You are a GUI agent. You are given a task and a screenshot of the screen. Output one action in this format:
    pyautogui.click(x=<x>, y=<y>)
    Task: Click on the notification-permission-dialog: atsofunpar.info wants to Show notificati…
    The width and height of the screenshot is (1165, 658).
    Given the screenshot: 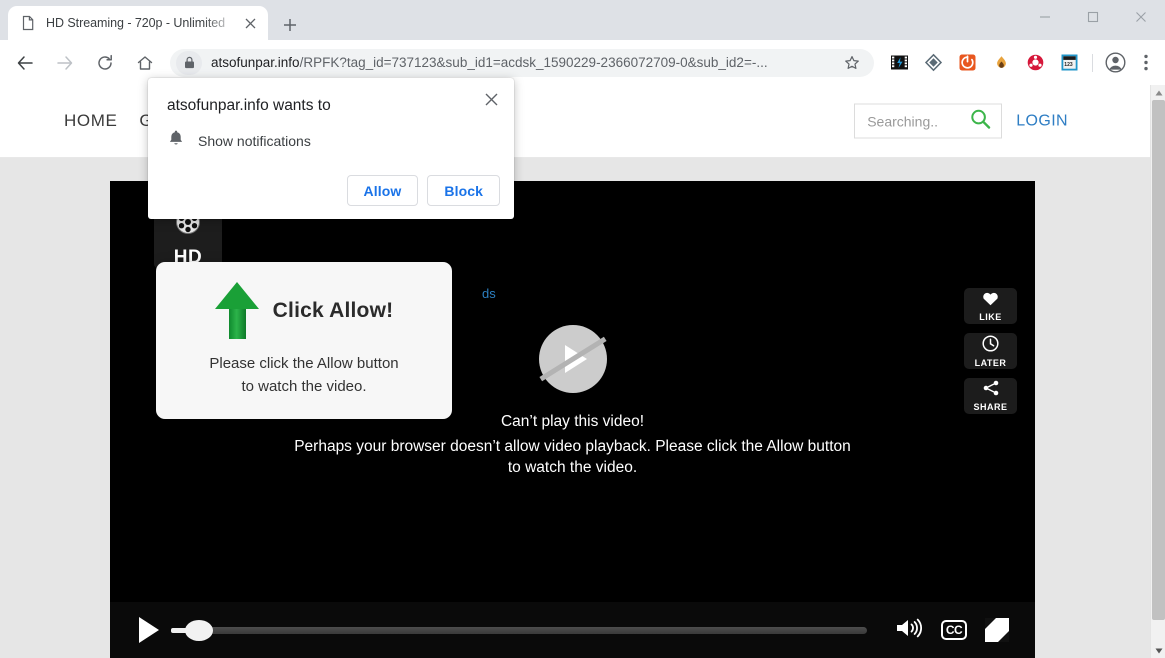 What is the action you would take?
    pyautogui.click(x=331, y=148)
    